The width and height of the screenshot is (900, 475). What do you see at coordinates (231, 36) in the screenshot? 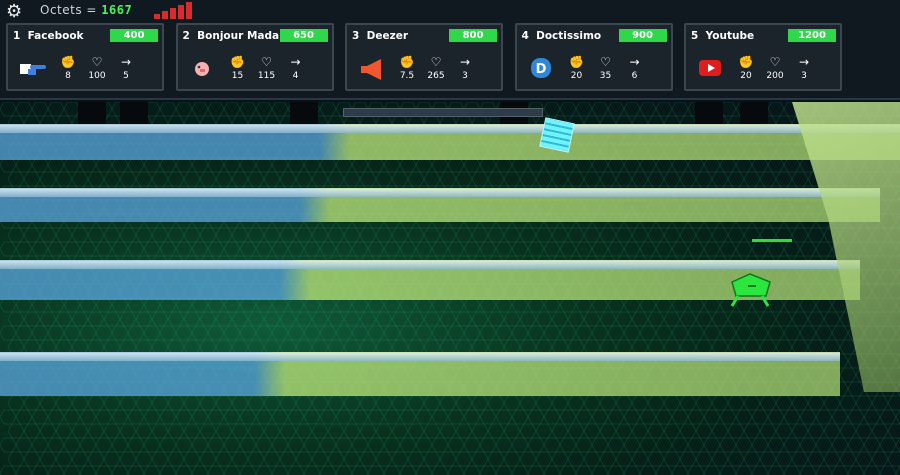
I see `unit-card-title: 2 Bonjour Mada` at bounding box center [231, 36].